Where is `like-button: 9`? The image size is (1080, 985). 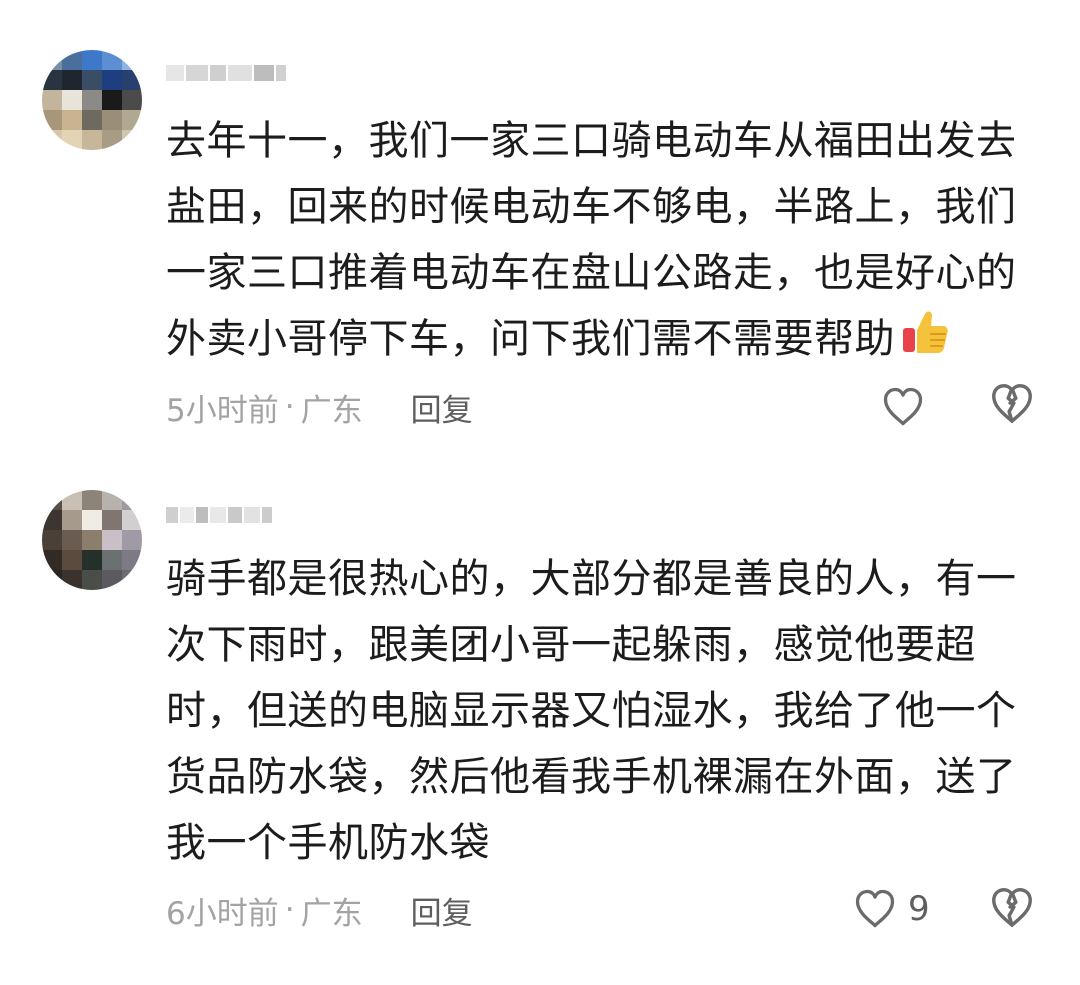
like-button: 9 is located at coordinates (891, 909).